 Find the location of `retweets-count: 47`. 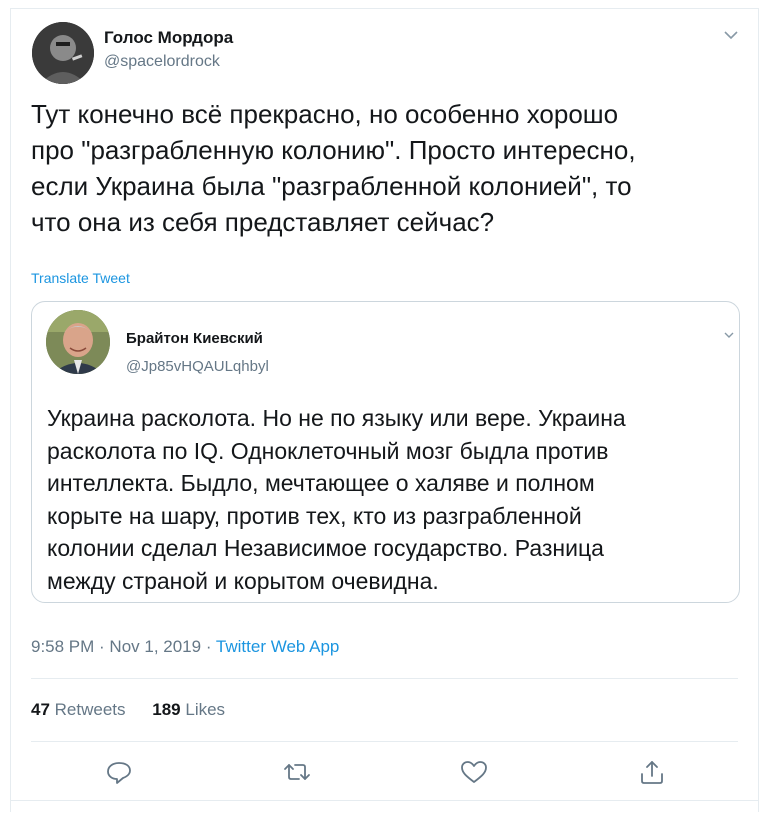

retweets-count: 47 is located at coordinates (40, 709).